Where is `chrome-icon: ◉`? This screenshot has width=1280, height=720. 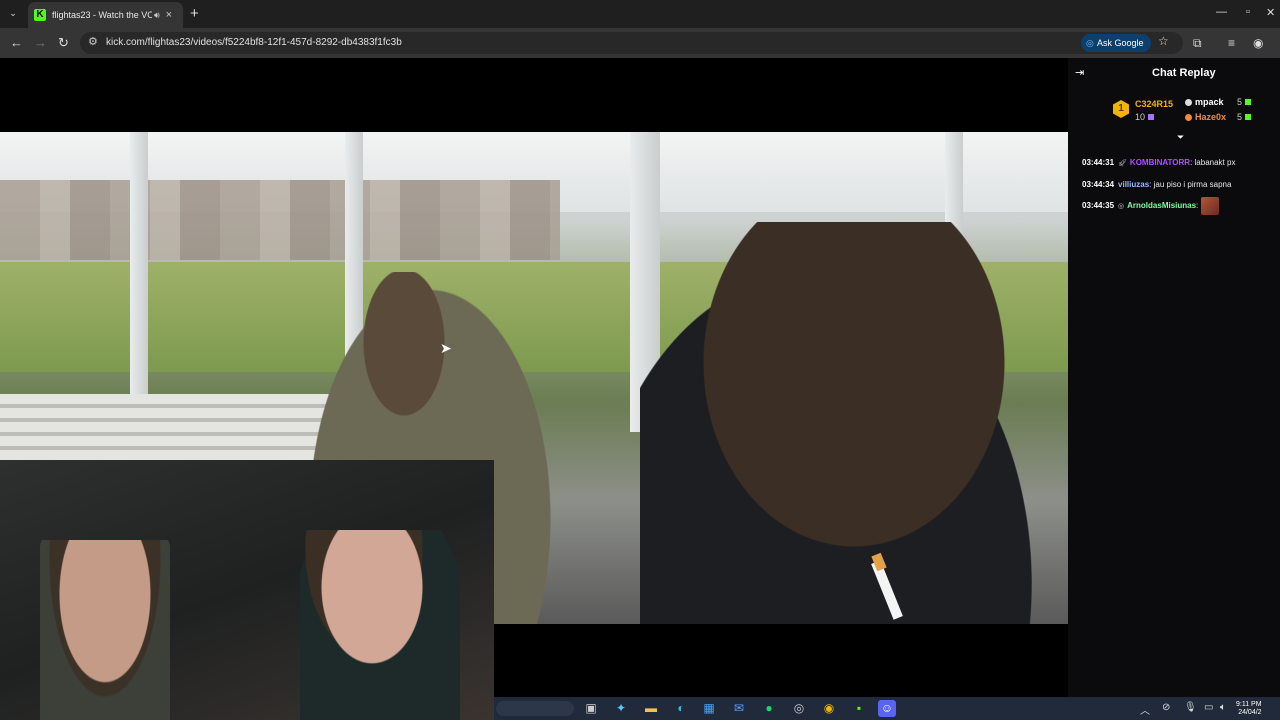
chrome-icon: ◉ is located at coordinates (829, 708).